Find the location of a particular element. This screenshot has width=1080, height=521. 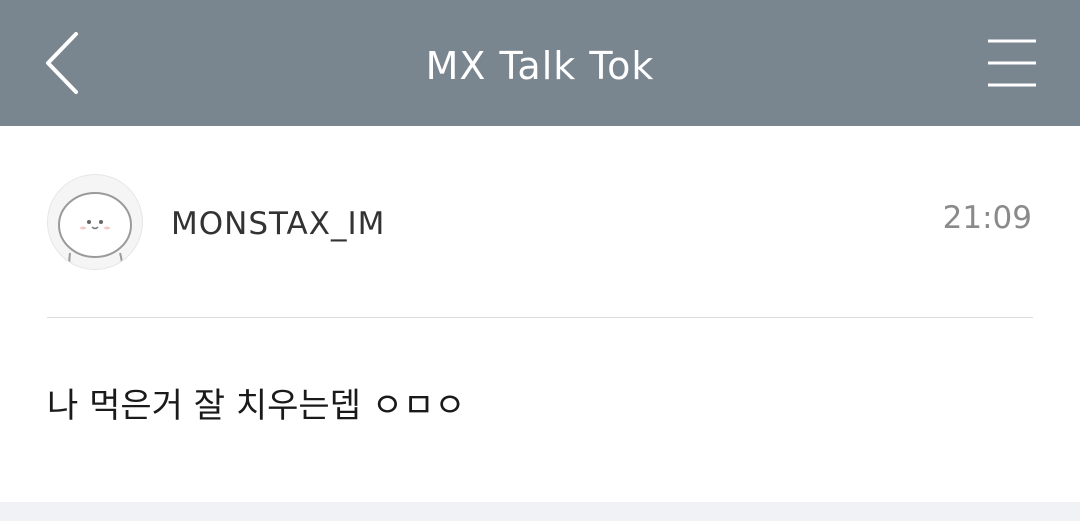

hamburger-menu-icon is located at coordinates (1012, 63).